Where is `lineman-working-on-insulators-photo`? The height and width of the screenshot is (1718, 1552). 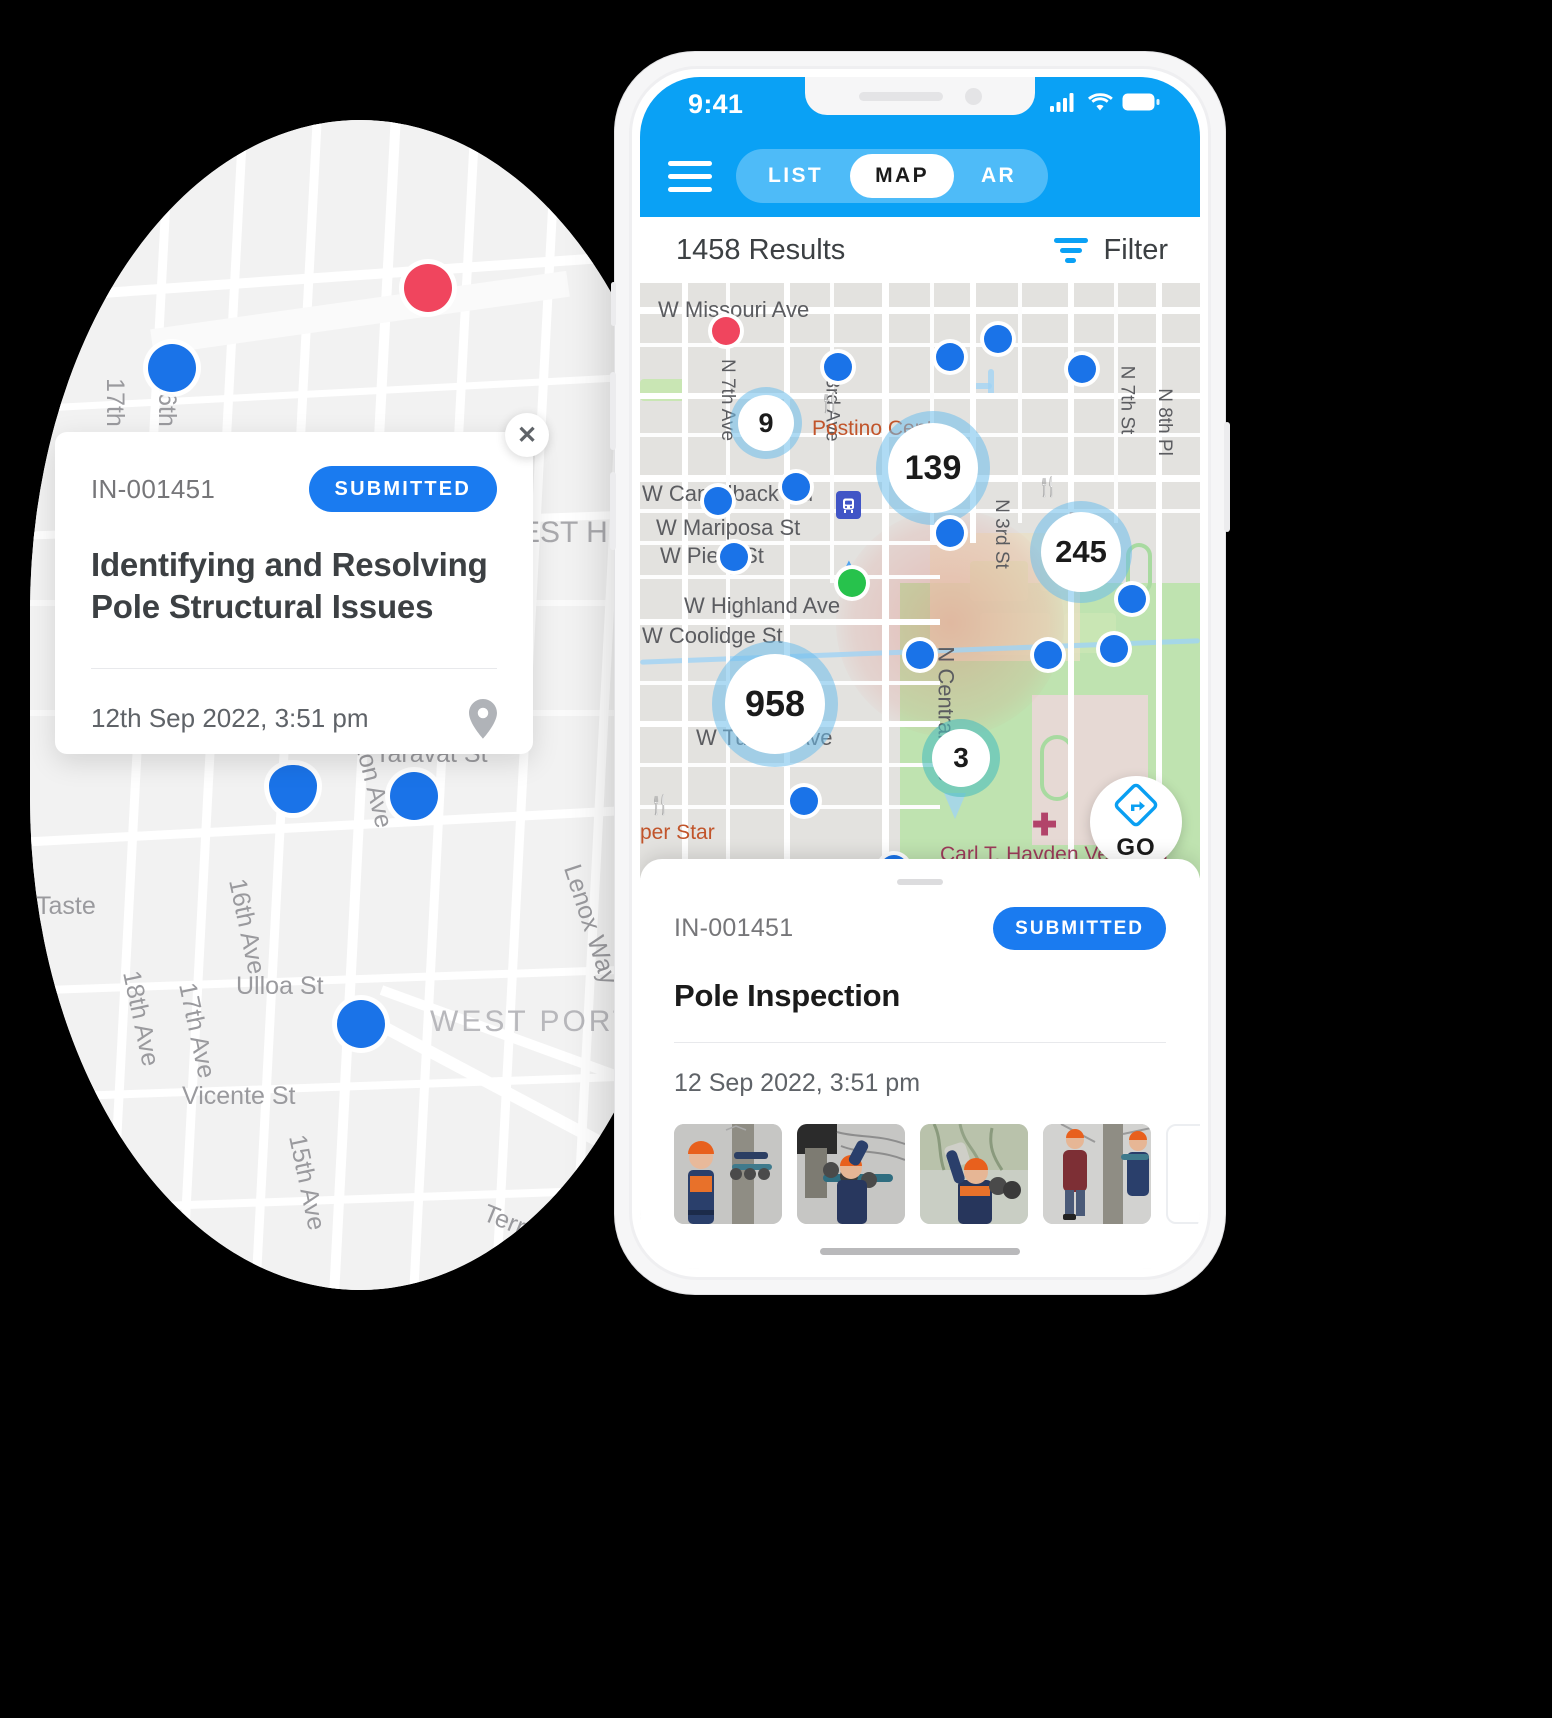
lineman-working-on-insulators-photo is located at coordinates (851, 1174).